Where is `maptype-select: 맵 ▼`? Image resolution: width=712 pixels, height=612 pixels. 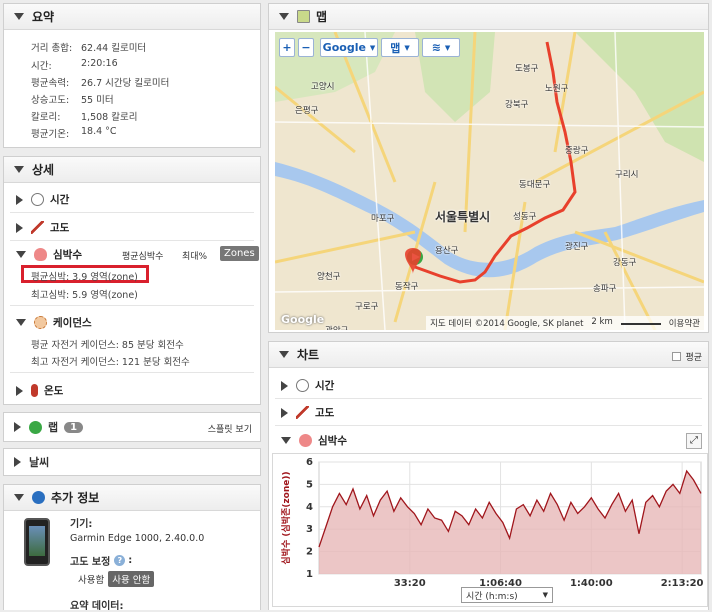 maptype-select: 맵 ▼ is located at coordinates (400, 47).